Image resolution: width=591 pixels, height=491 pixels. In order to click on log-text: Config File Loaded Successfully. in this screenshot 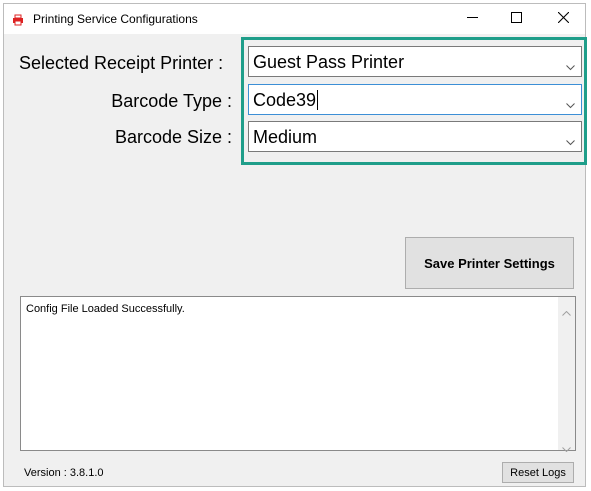, I will do `click(105, 309)`.